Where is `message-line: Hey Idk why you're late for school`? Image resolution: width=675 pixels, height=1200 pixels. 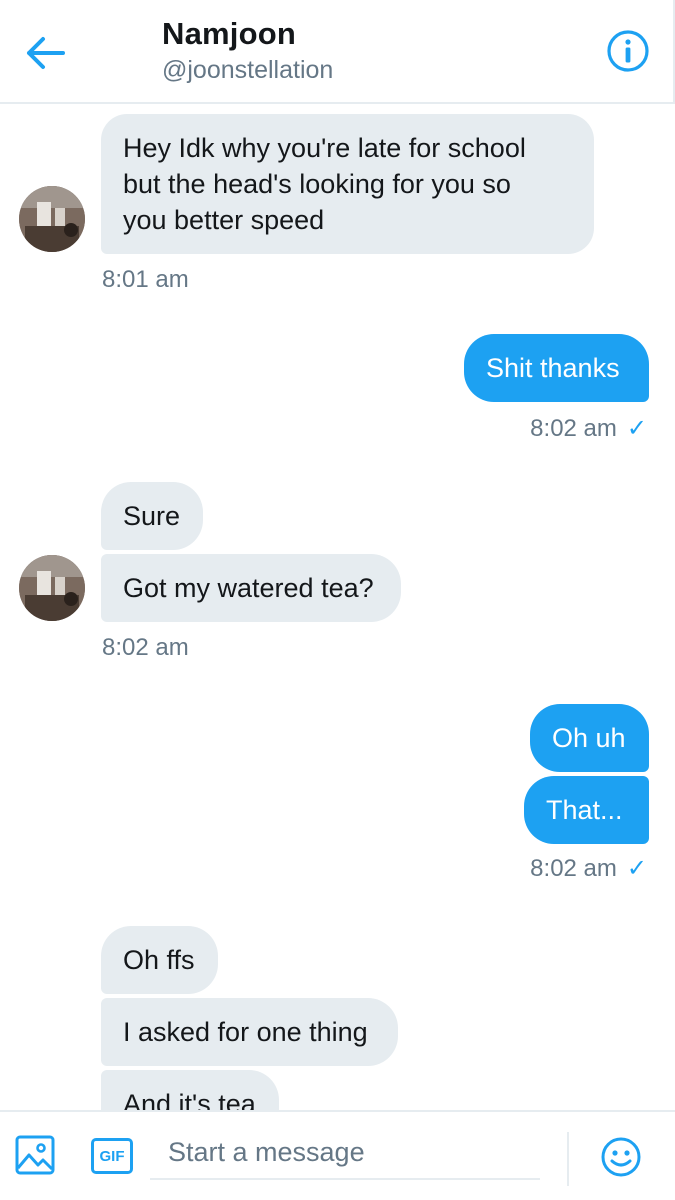
message-line: Hey Idk why you're late for school is located at coordinates (324, 148).